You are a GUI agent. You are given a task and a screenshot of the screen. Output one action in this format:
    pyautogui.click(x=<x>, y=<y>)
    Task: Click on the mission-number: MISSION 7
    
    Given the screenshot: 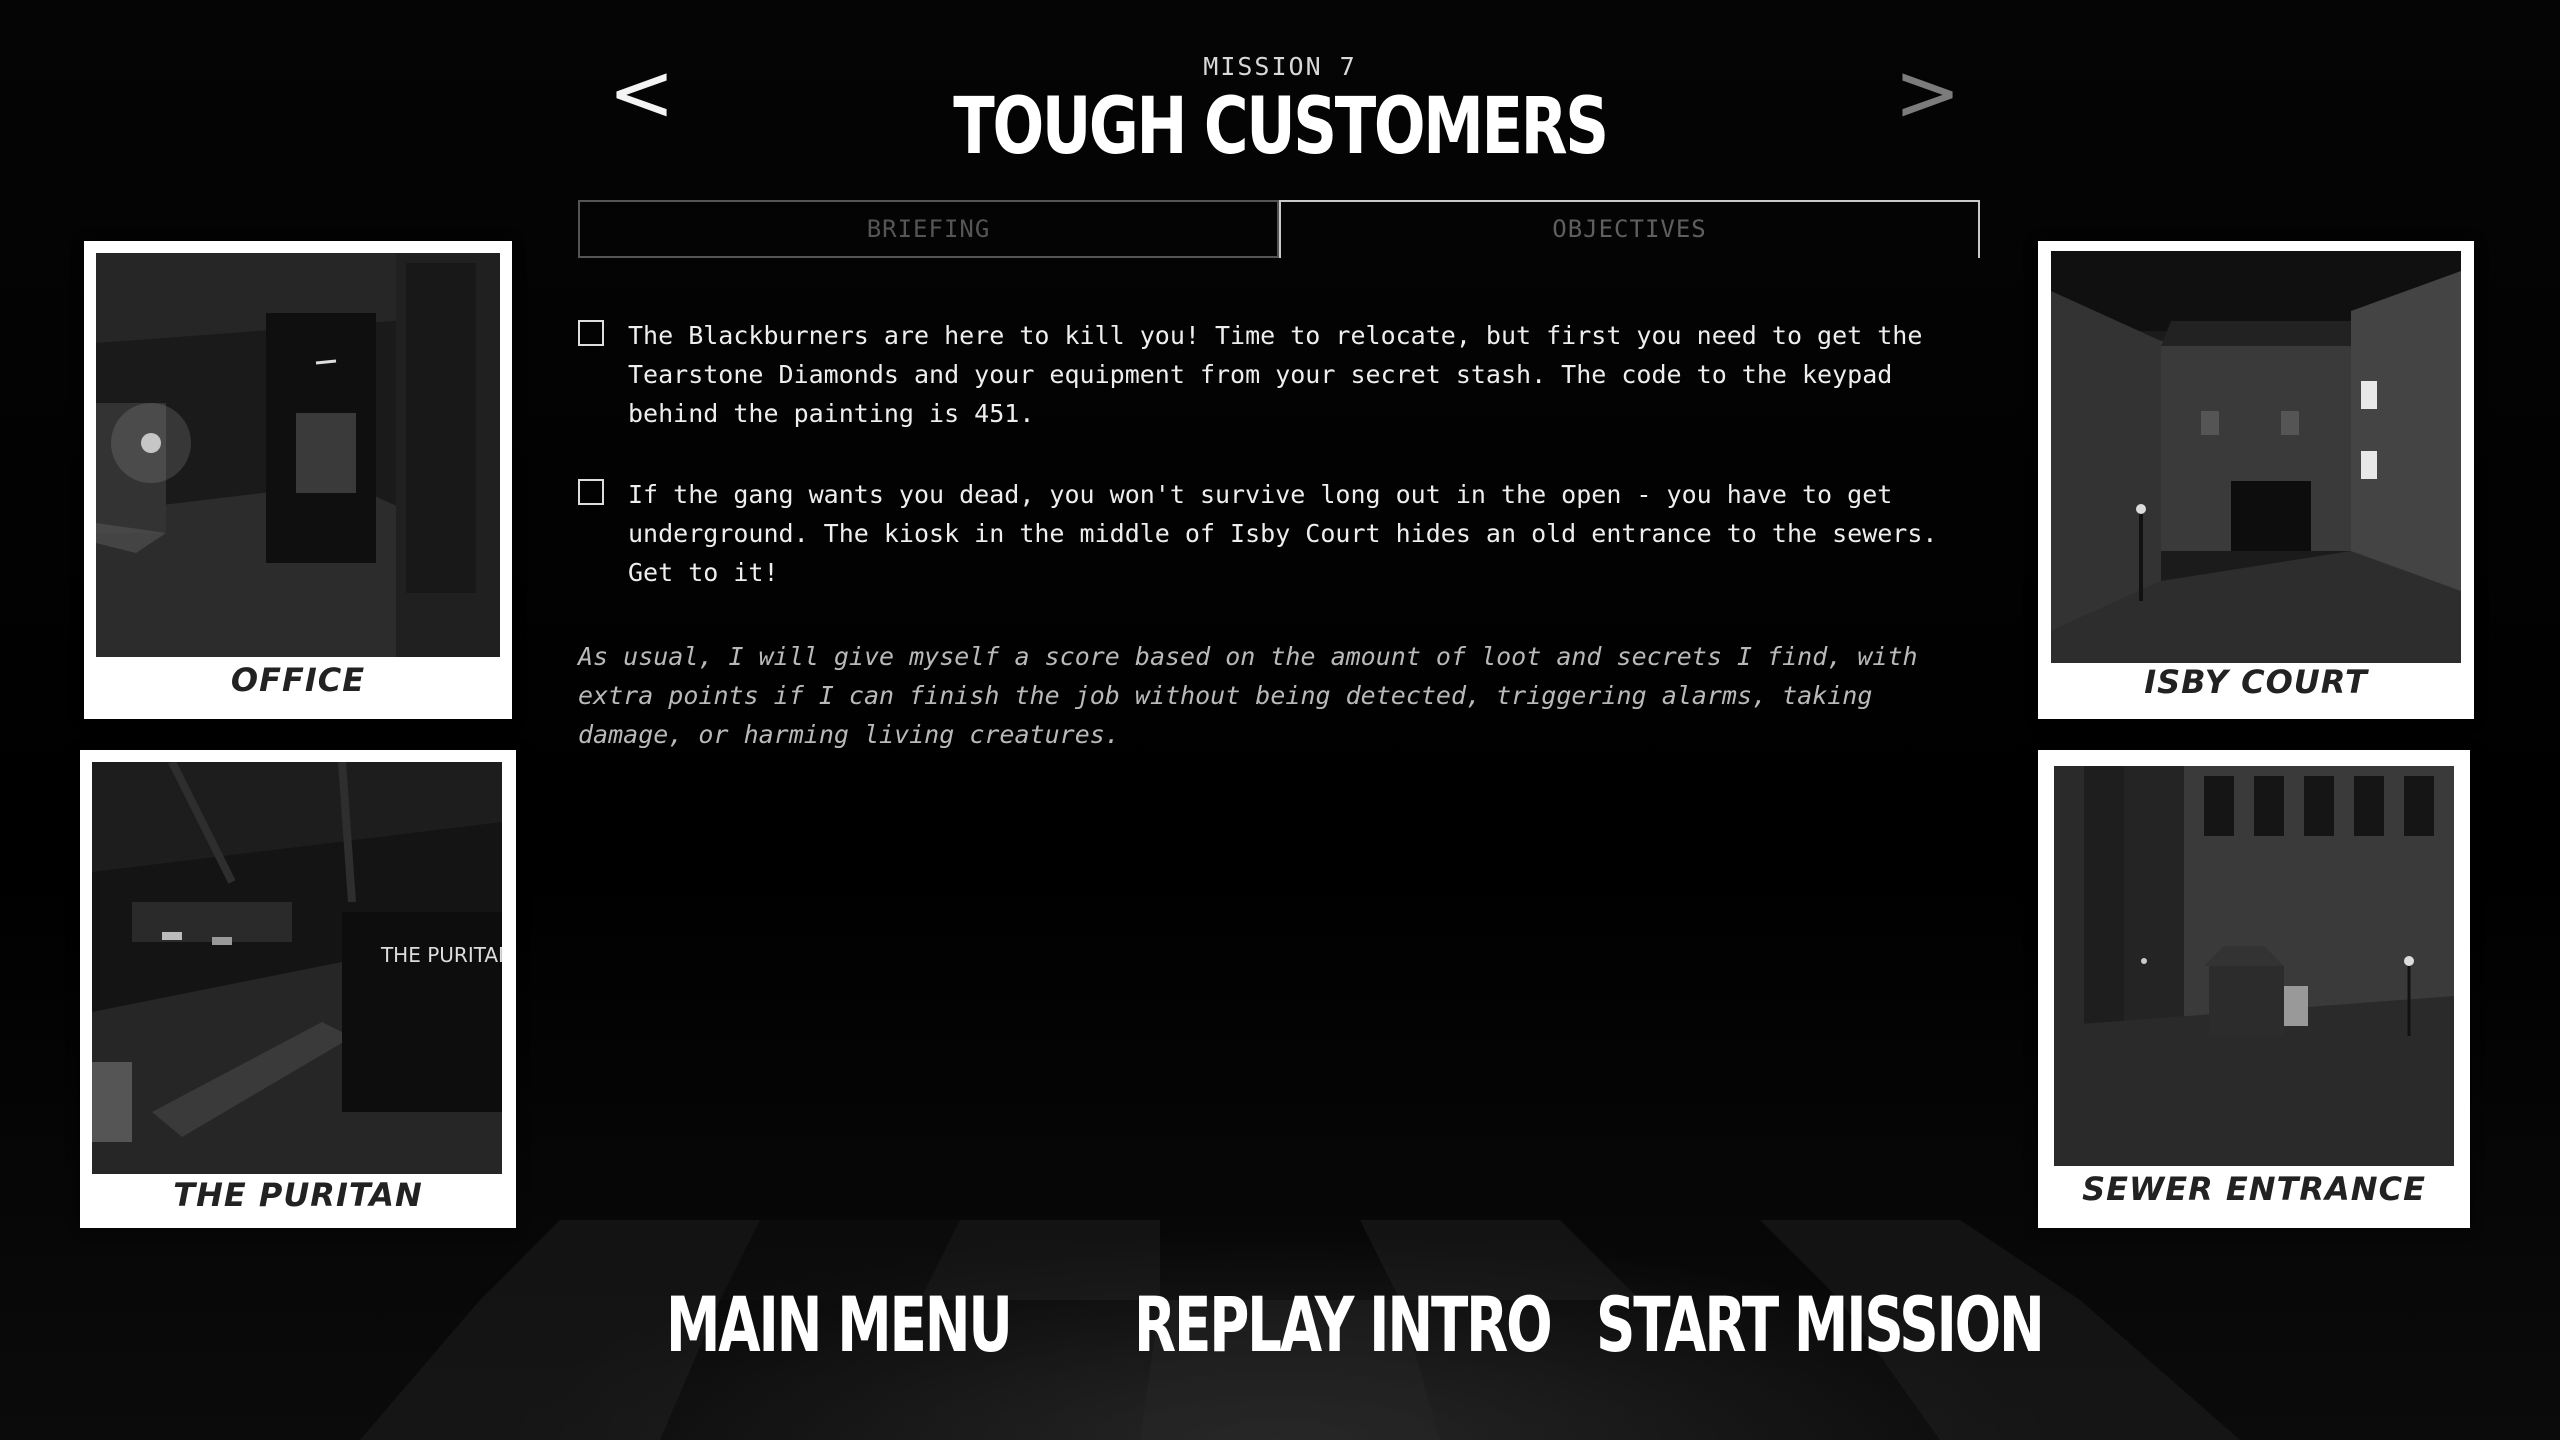 What is the action you would take?
    pyautogui.click(x=1280, y=66)
    